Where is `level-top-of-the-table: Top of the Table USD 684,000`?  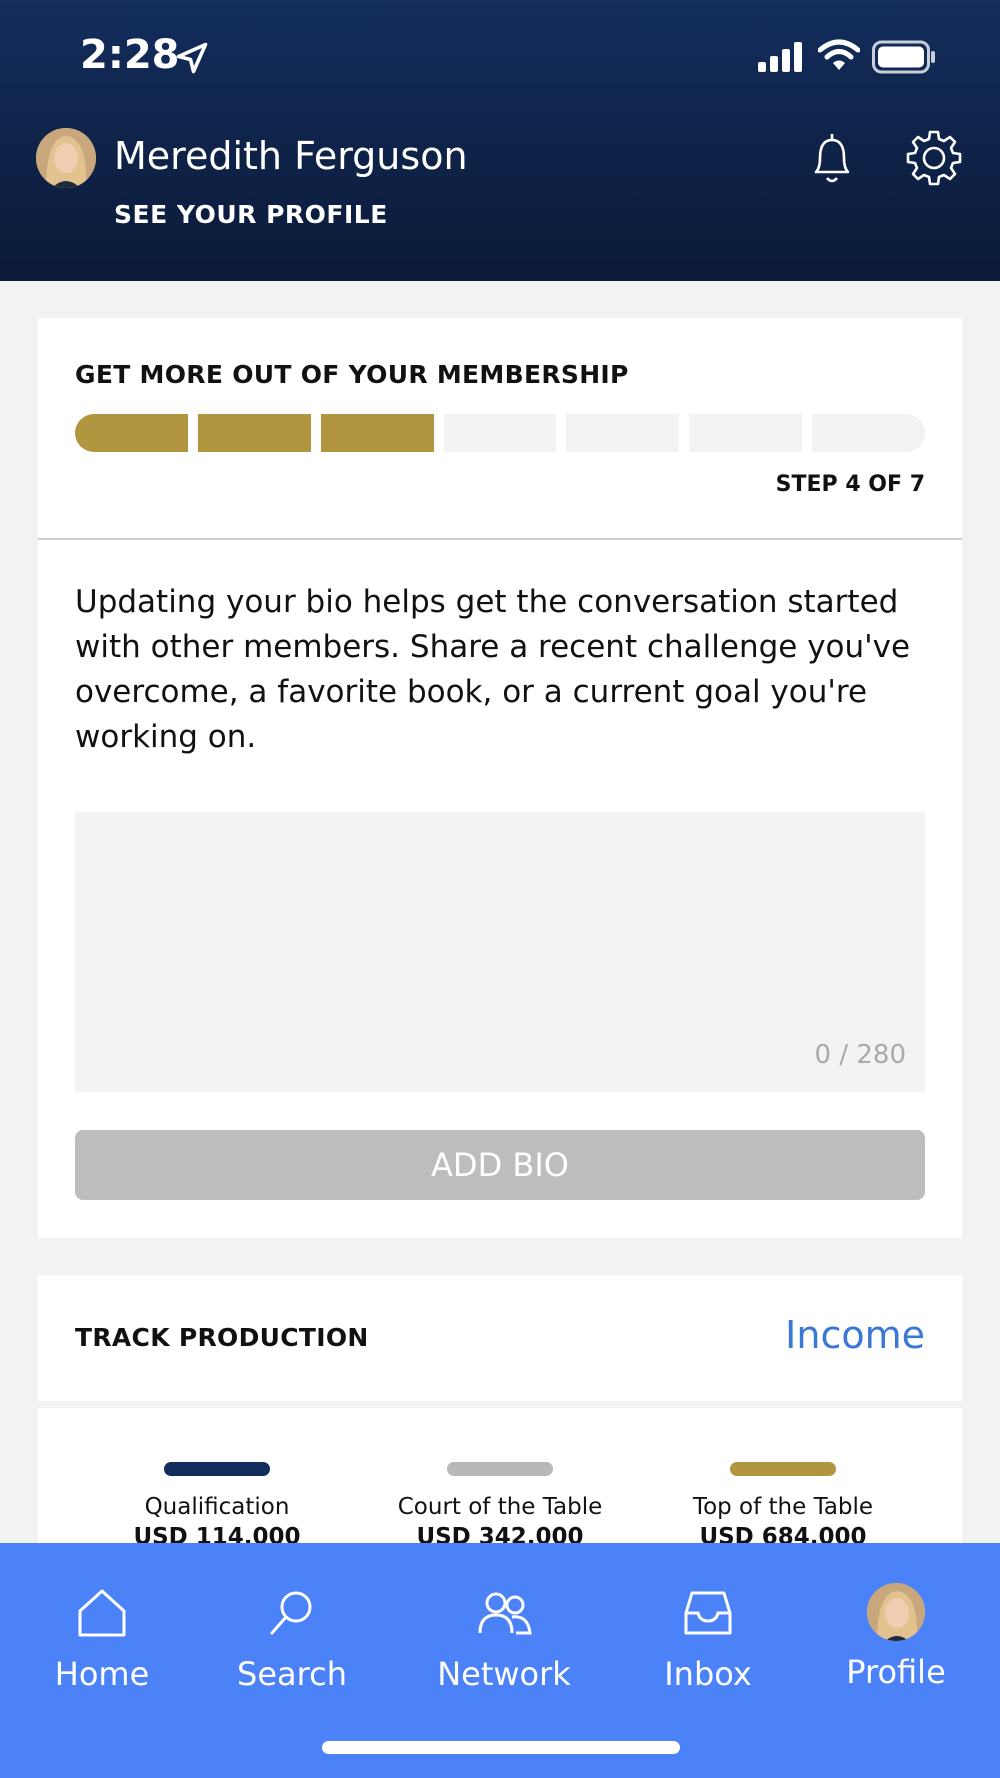
level-top-of-the-table: Top of the Table USD 684,000 is located at coordinates (783, 1506).